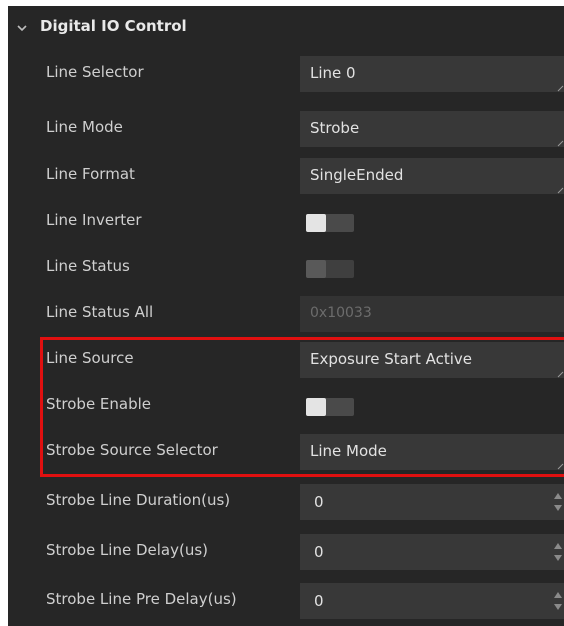  Describe the element at coordinates (432, 452) in the screenshot. I see `strobe-source-selector-dropdown: Line Mode` at that location.